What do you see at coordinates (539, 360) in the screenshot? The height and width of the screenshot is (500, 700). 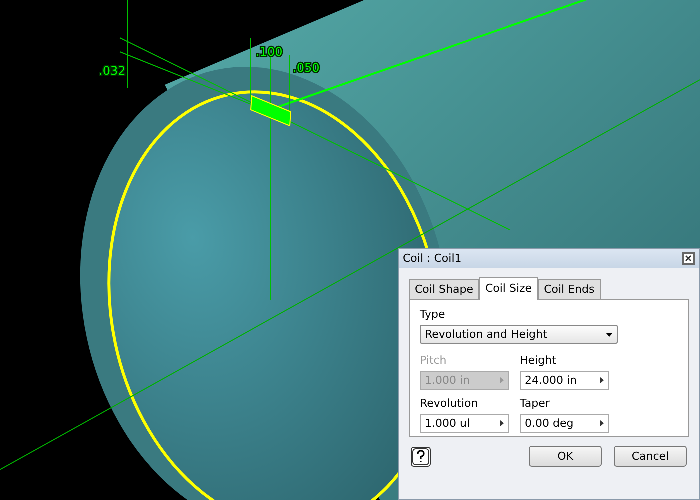 I see `field-label: Height` at bounding box center [539, 360].